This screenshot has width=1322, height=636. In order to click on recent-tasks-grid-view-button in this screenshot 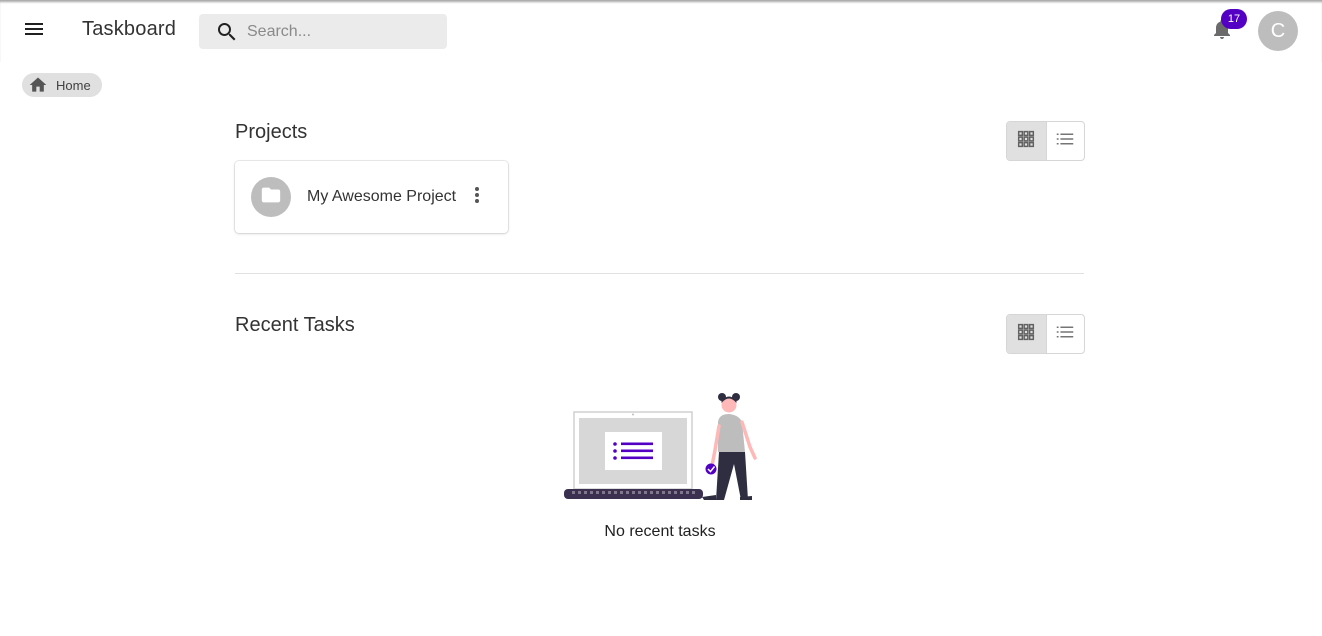, I will do `click(1026, 334)`.